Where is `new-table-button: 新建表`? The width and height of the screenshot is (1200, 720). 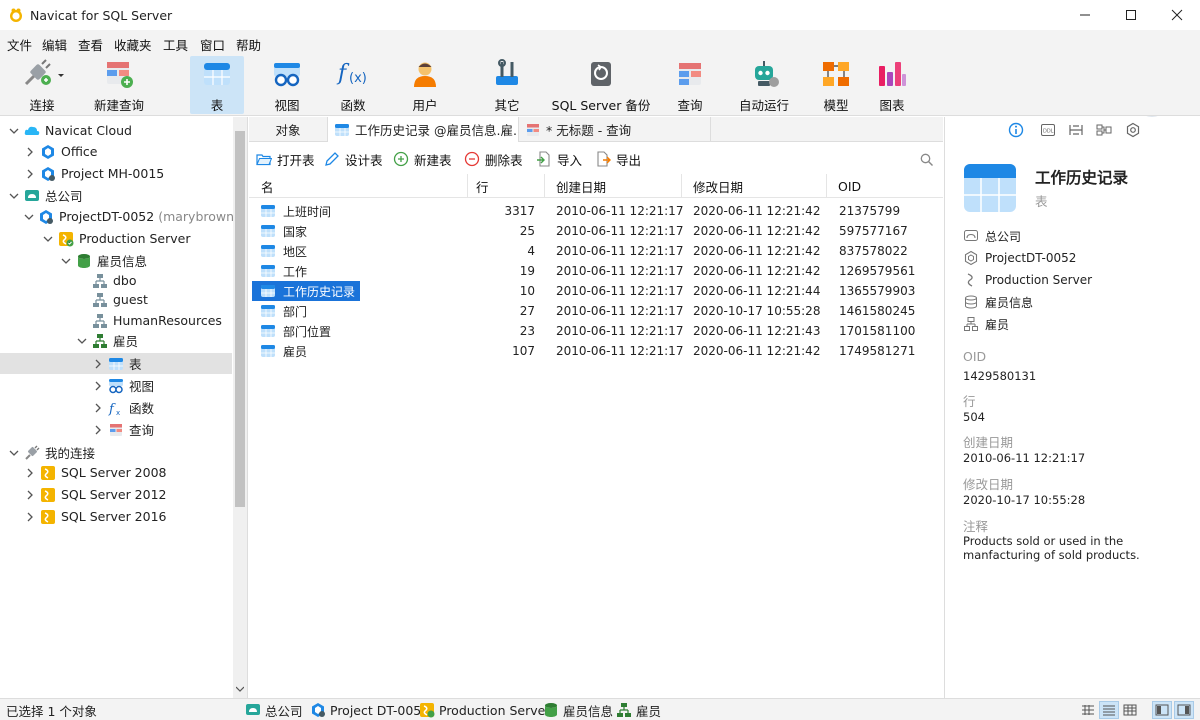
new-table-button: 新建表 is located at coordinates (422, 159).